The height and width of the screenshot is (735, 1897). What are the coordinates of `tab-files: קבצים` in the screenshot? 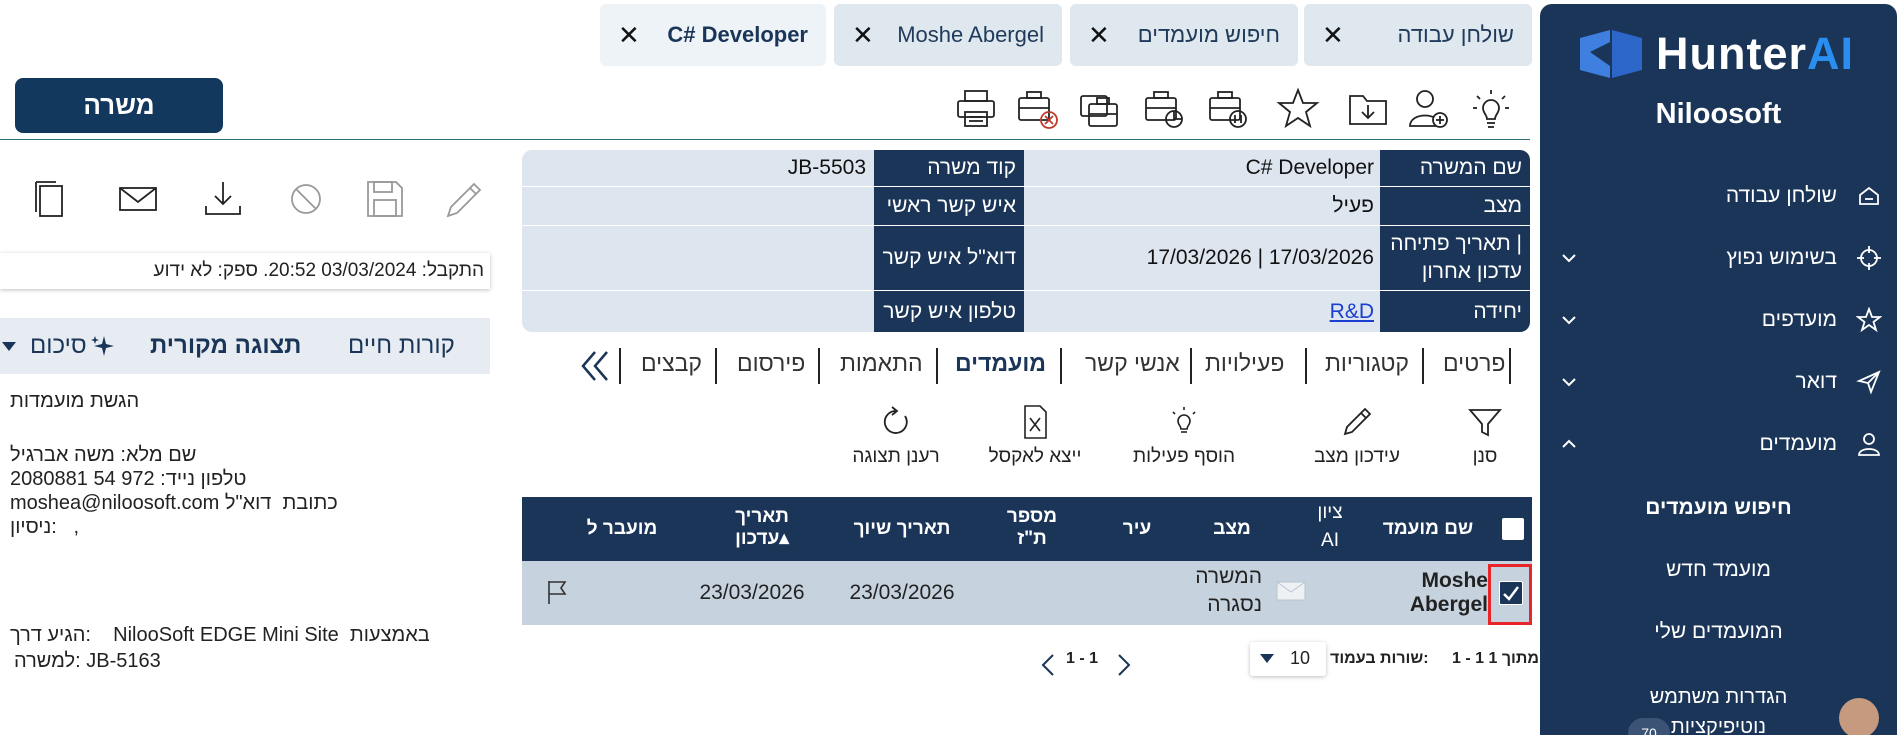 It's located at (671, 367).